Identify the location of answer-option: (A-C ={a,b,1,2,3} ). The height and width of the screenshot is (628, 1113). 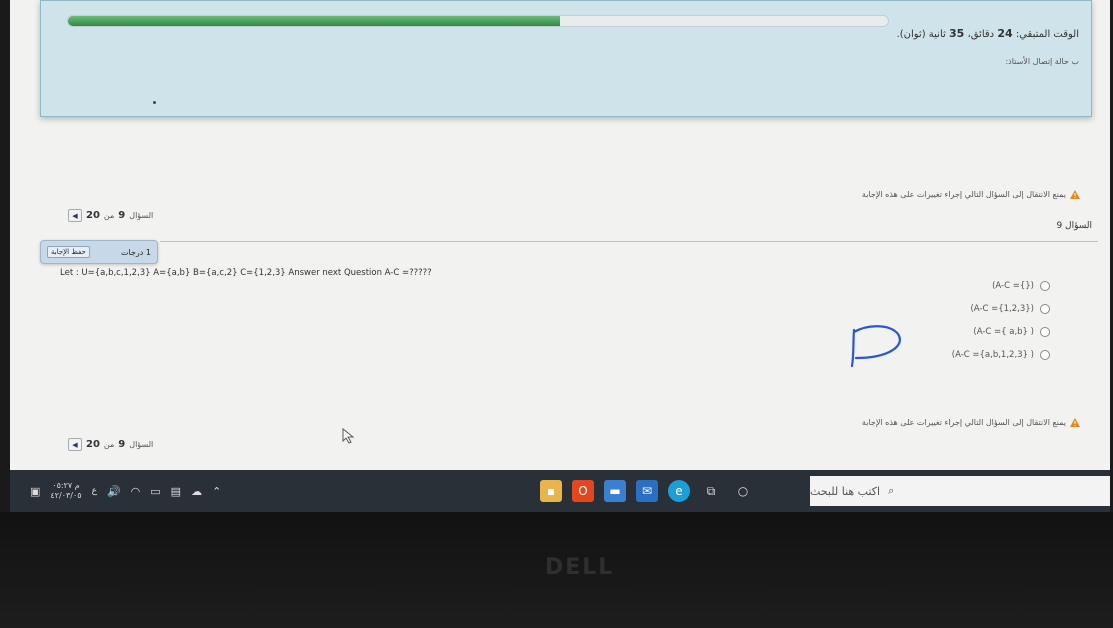
(1001, 354).